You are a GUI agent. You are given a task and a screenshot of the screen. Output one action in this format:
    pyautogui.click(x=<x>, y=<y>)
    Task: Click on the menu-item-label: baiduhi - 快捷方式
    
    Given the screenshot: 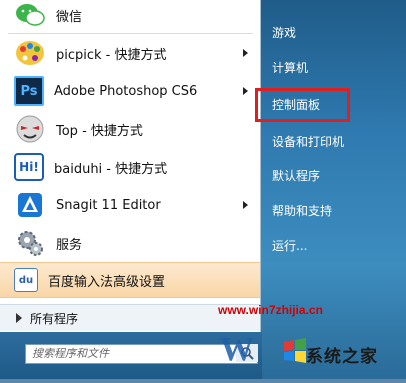 What is the action you would take?
    pyautogui.click(x=111, y=169)
    